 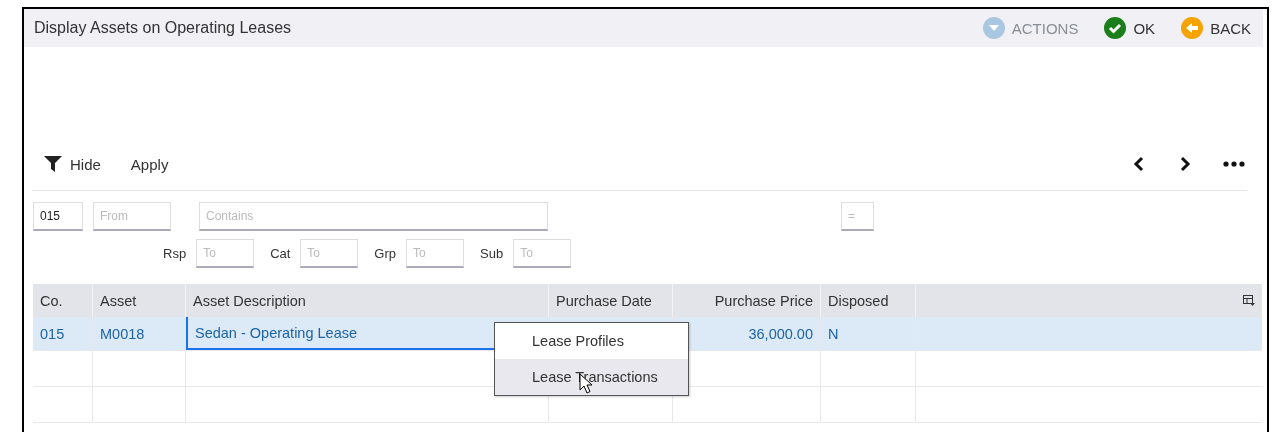 I want to click on filter-label: Sub, so click(x=492, y=253).